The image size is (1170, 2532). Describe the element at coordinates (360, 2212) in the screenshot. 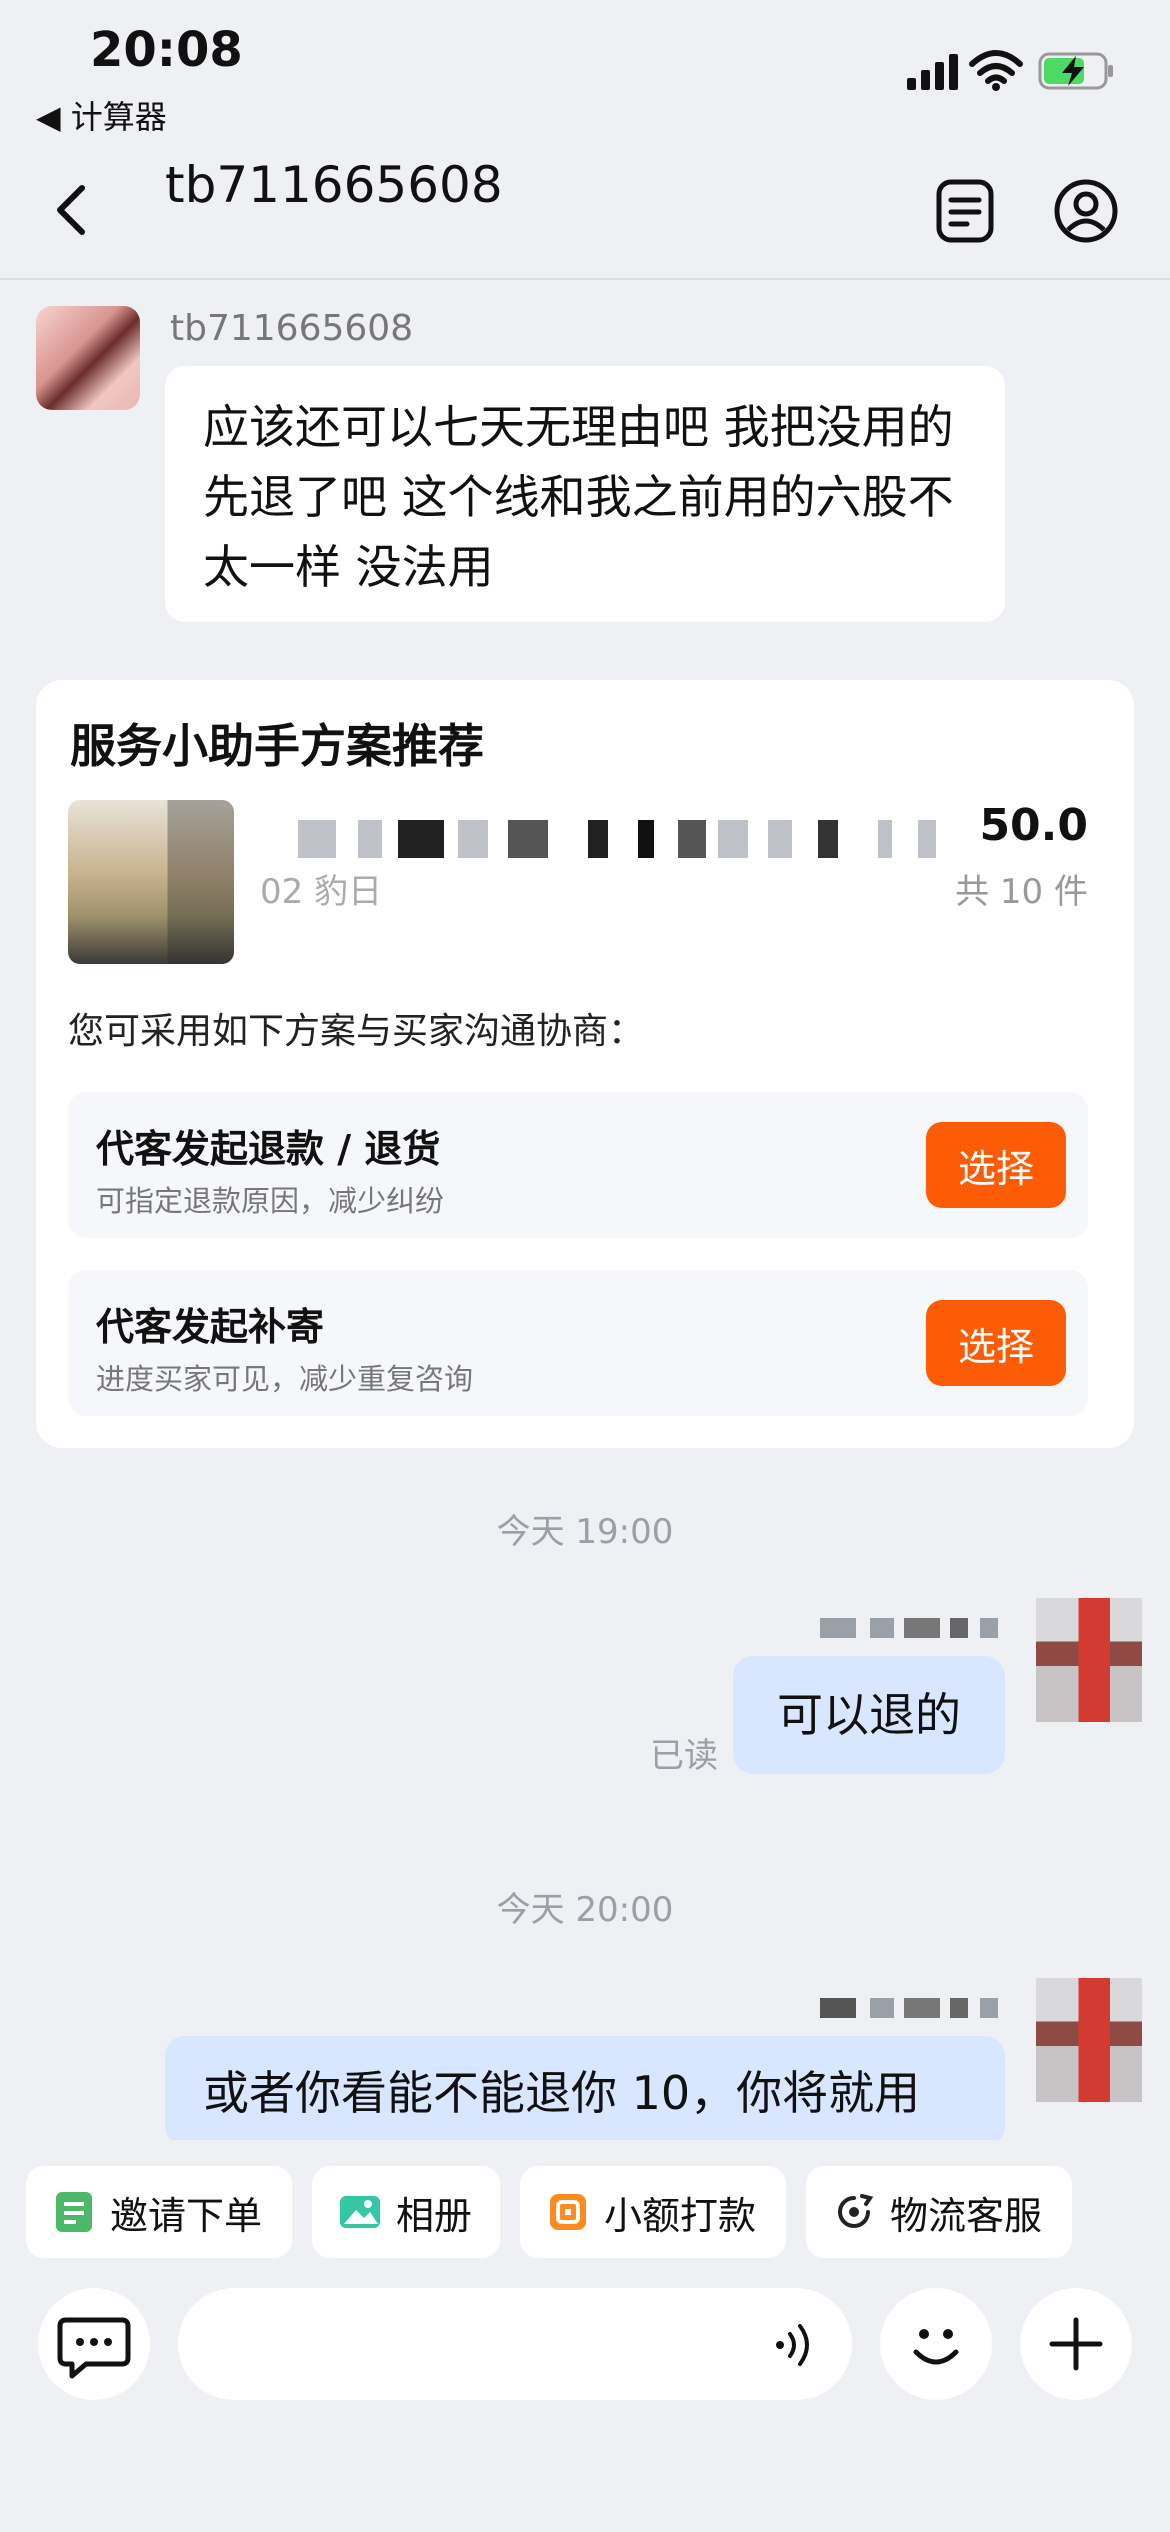

I see `album-icon` at that location.